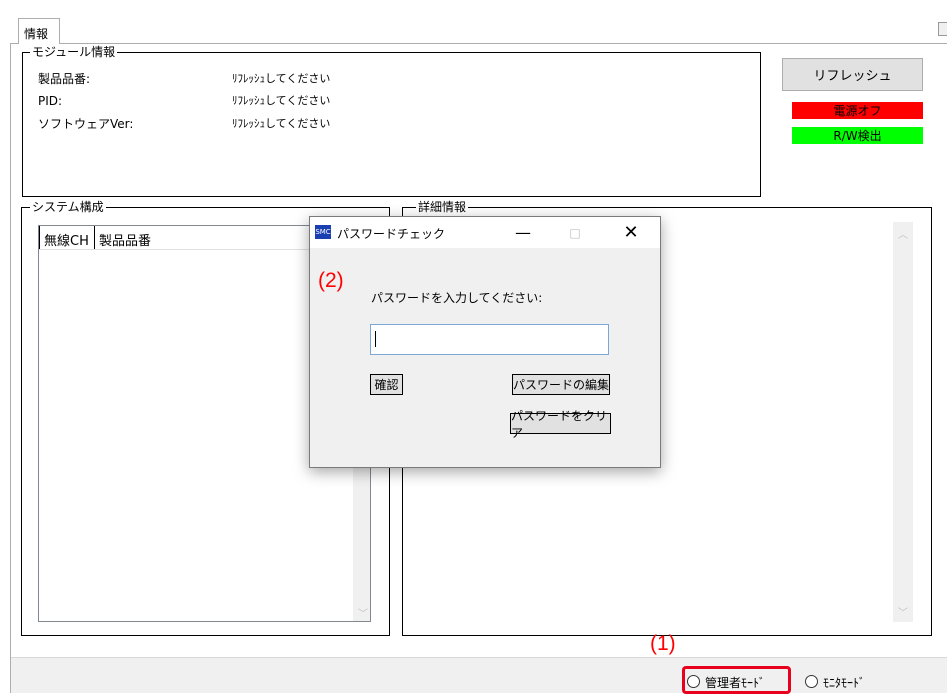 The width and height of the screenshot is (947, 694). Describe the element at coordinates (323, 232) in the screenshot. I see `app-logo-icon: SMC` at that location.